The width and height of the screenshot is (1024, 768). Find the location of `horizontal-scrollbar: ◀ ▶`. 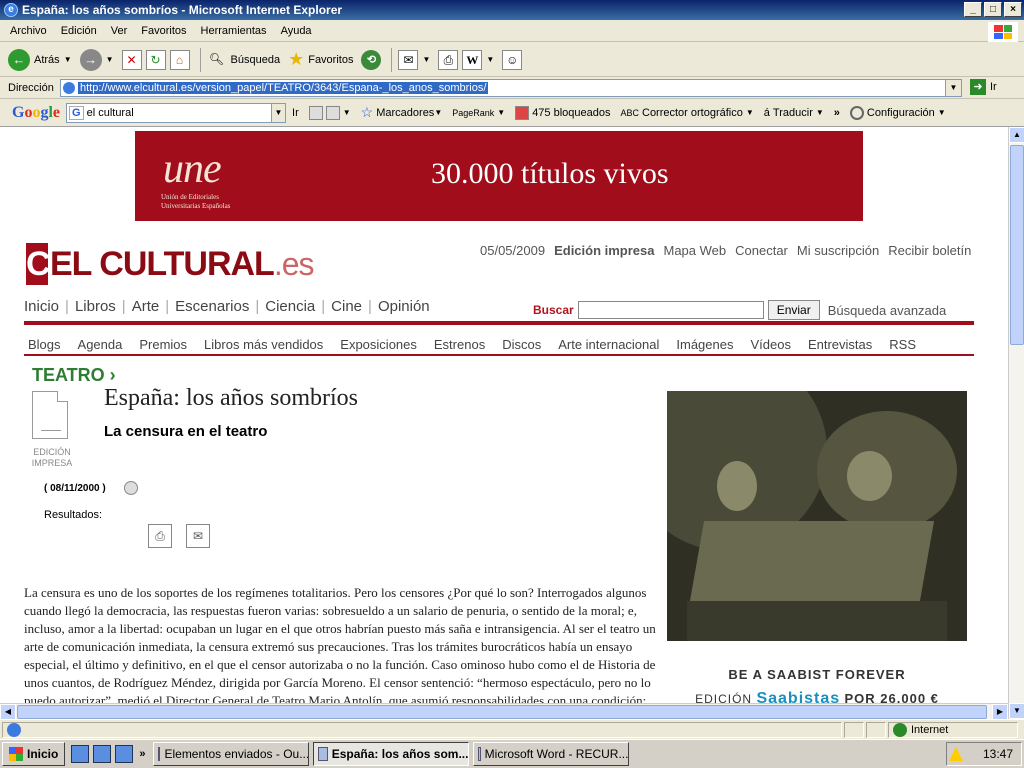

horizontal-scrollbar: ◀ ▶ is located at coordinates (504, 711).